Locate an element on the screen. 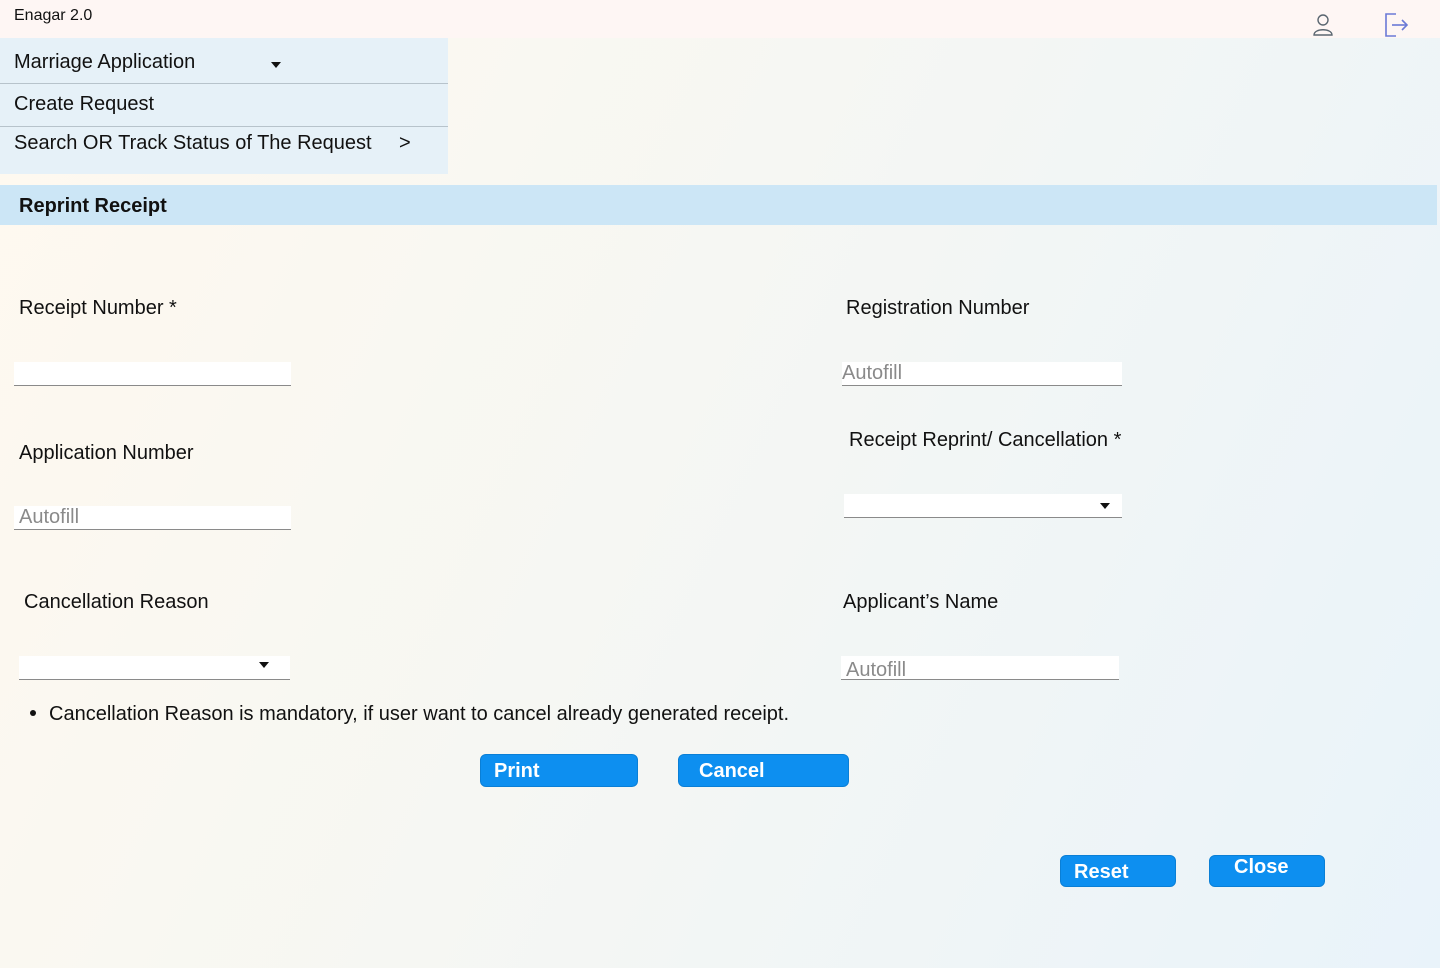 The image size is (1440, 968). application-number-input is located at coordinates (152, 518).